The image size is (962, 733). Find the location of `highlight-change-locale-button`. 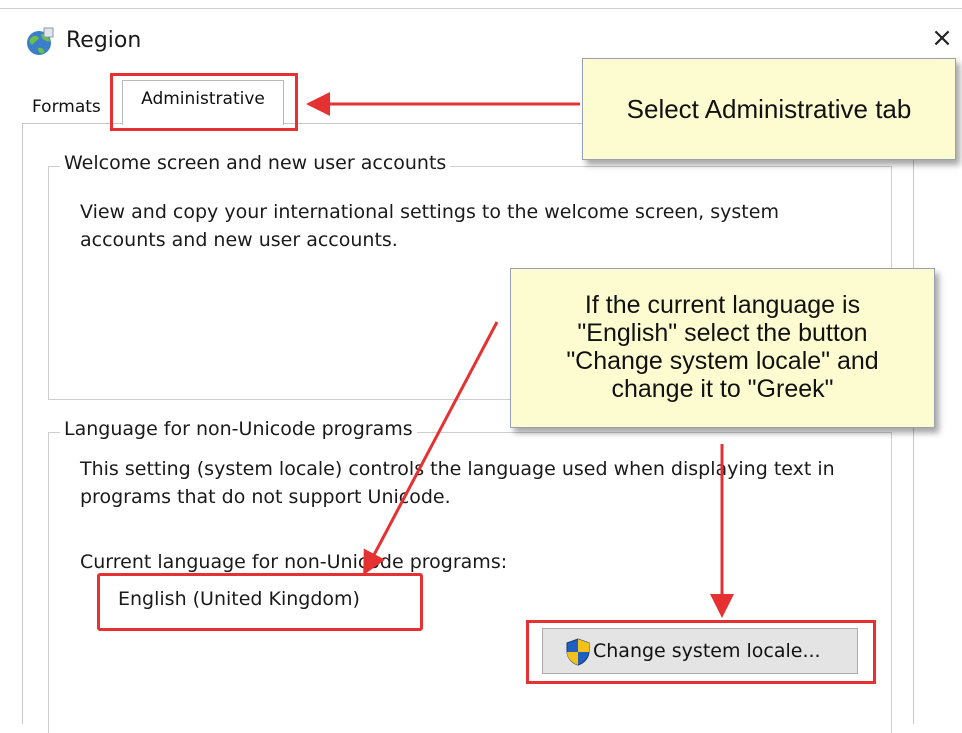

highlight-change-locale-button is located at coordinates (701, 652).